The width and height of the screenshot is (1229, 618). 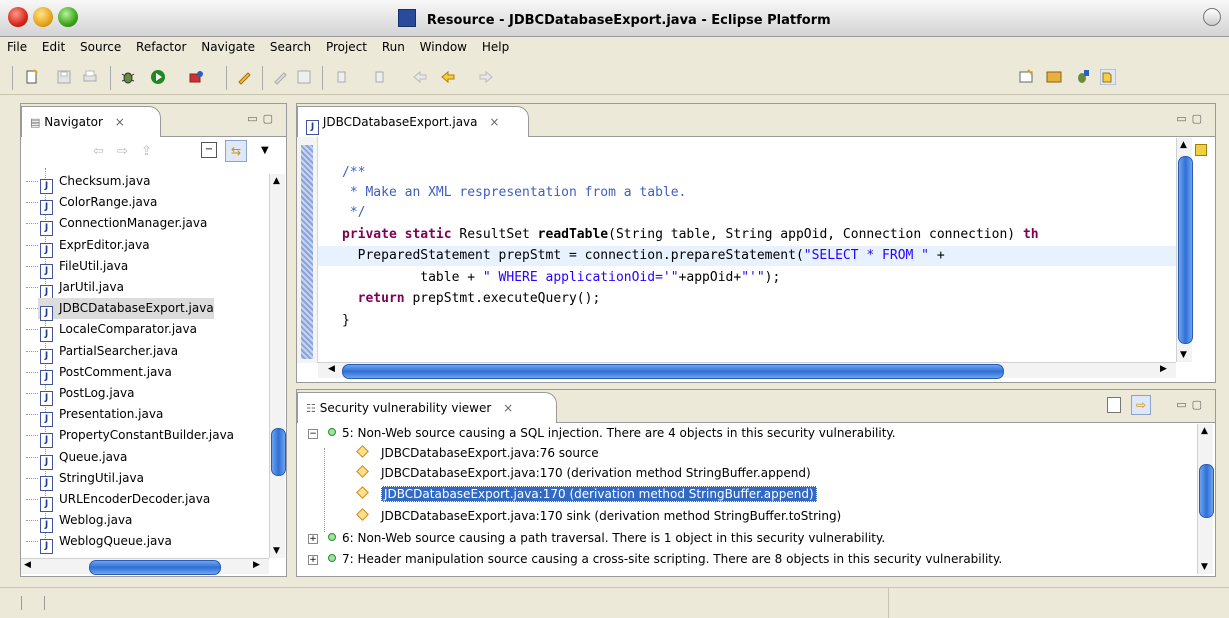 I want to click on external-tools-icon, so click(x=196, y=77).